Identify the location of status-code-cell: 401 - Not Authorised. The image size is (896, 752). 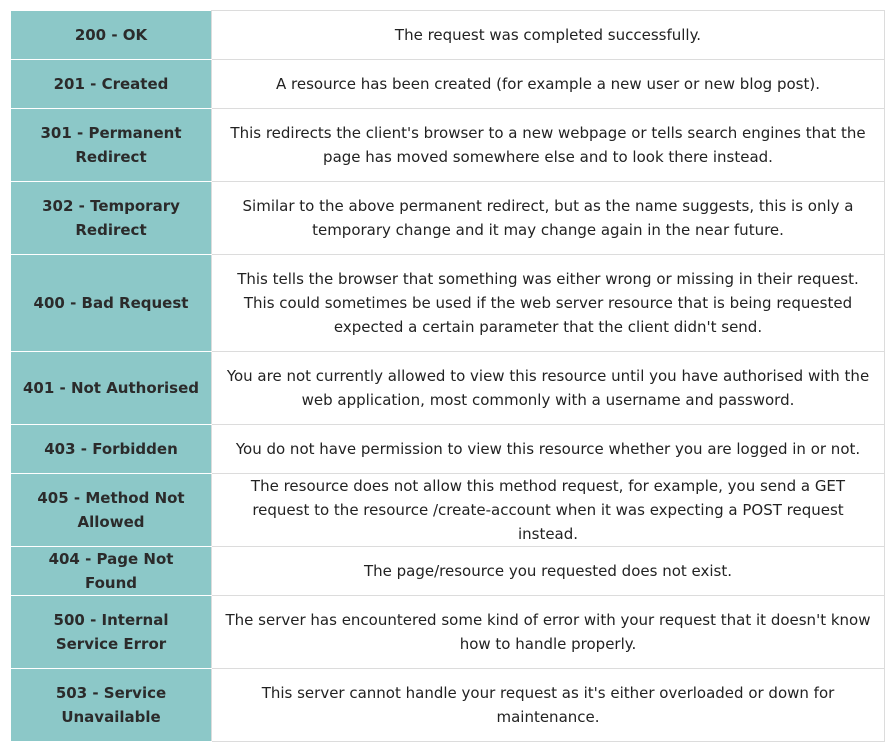
(111, 388).